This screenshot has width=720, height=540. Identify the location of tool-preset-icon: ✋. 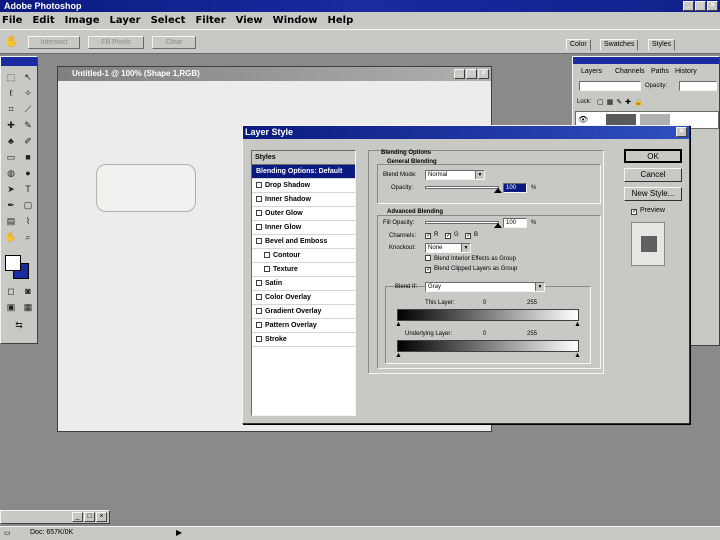
(12, 42).